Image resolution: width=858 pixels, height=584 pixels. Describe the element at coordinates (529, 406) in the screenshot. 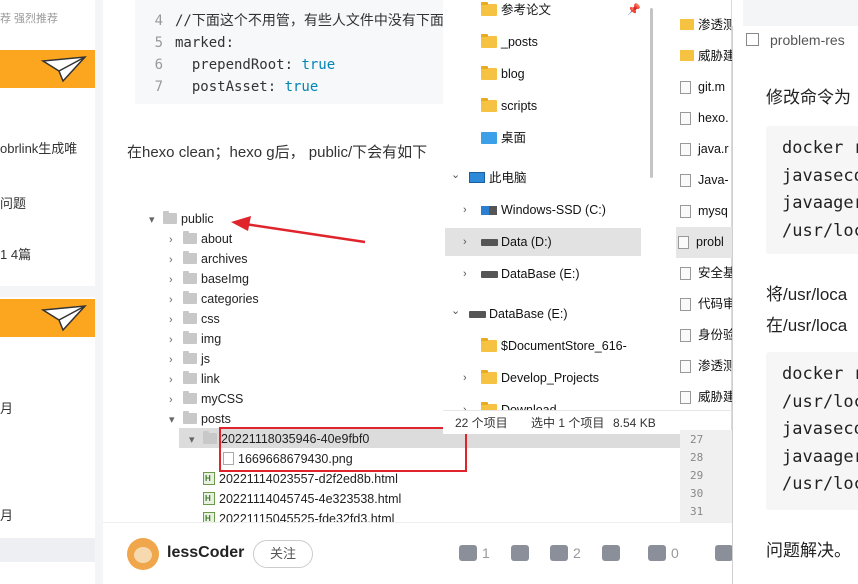

I see `nav-item-label: Download` at that location.